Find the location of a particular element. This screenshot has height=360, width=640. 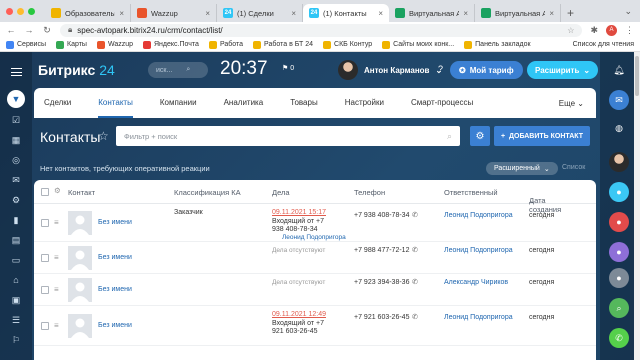

column-classification: Классификация КА is located at coordinates (207, 192).